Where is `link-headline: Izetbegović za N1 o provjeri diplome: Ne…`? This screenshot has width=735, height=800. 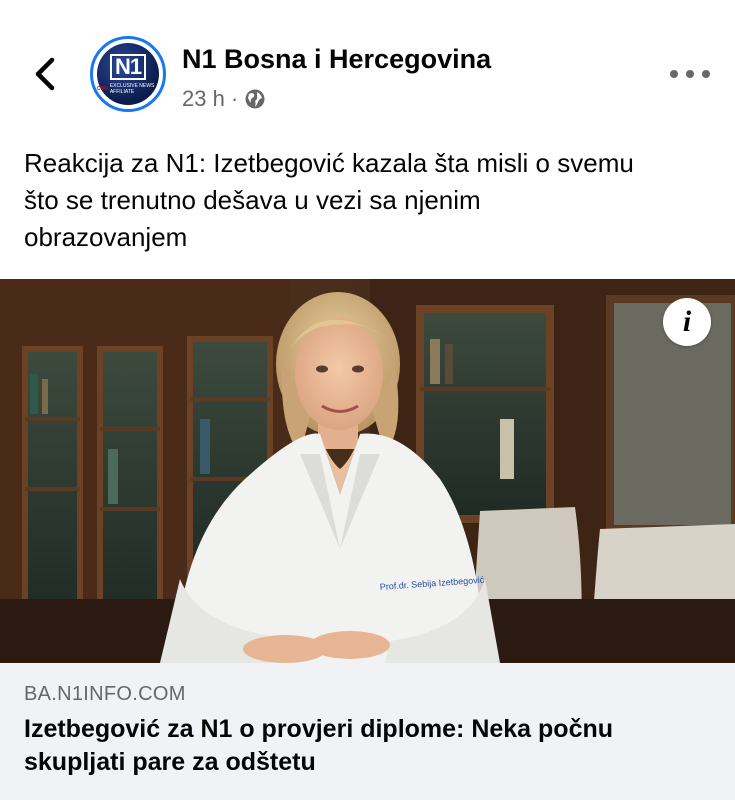 link-headline: Izetbegović za N1 o provjeri diplome: Ne… is located at coordinates (369, 746).